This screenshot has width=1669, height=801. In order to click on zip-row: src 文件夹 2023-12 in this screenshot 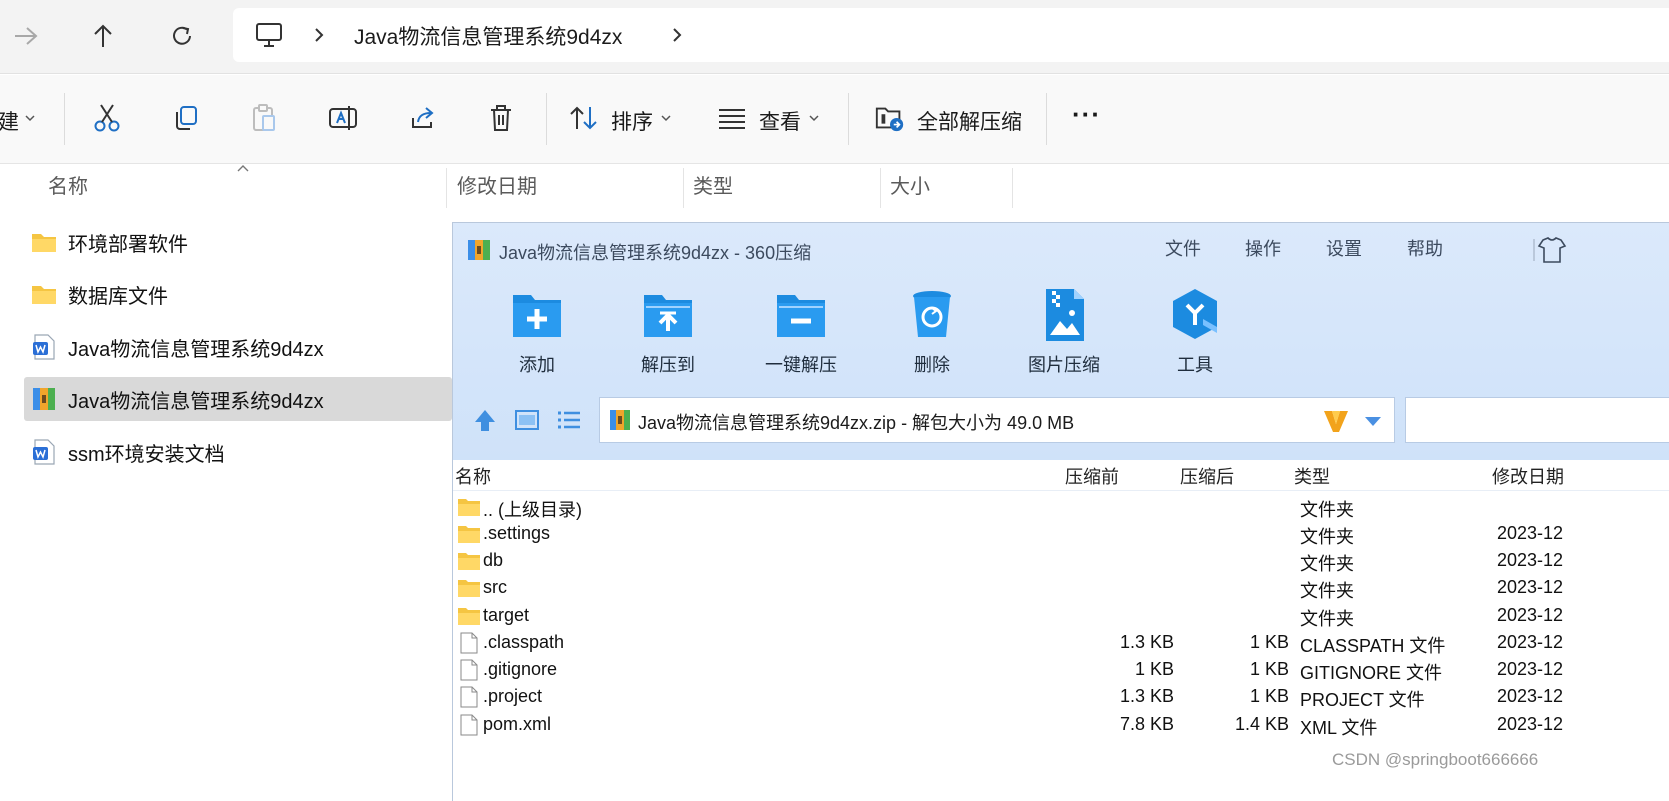, I will do `click(1061, 588)`.